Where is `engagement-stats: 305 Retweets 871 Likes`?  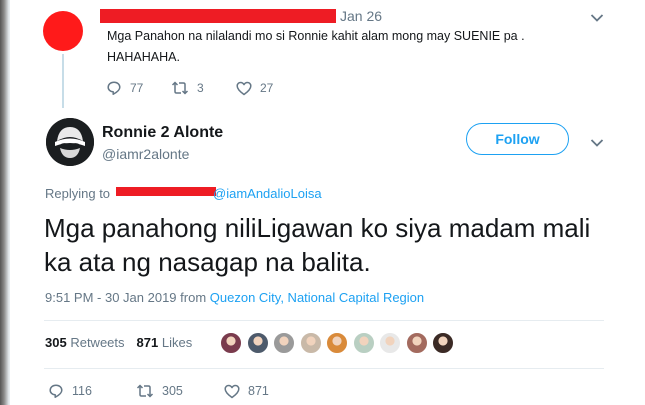 engagement-stats: 305 Retweets 871 Likes is located at coordinates (118, 342).